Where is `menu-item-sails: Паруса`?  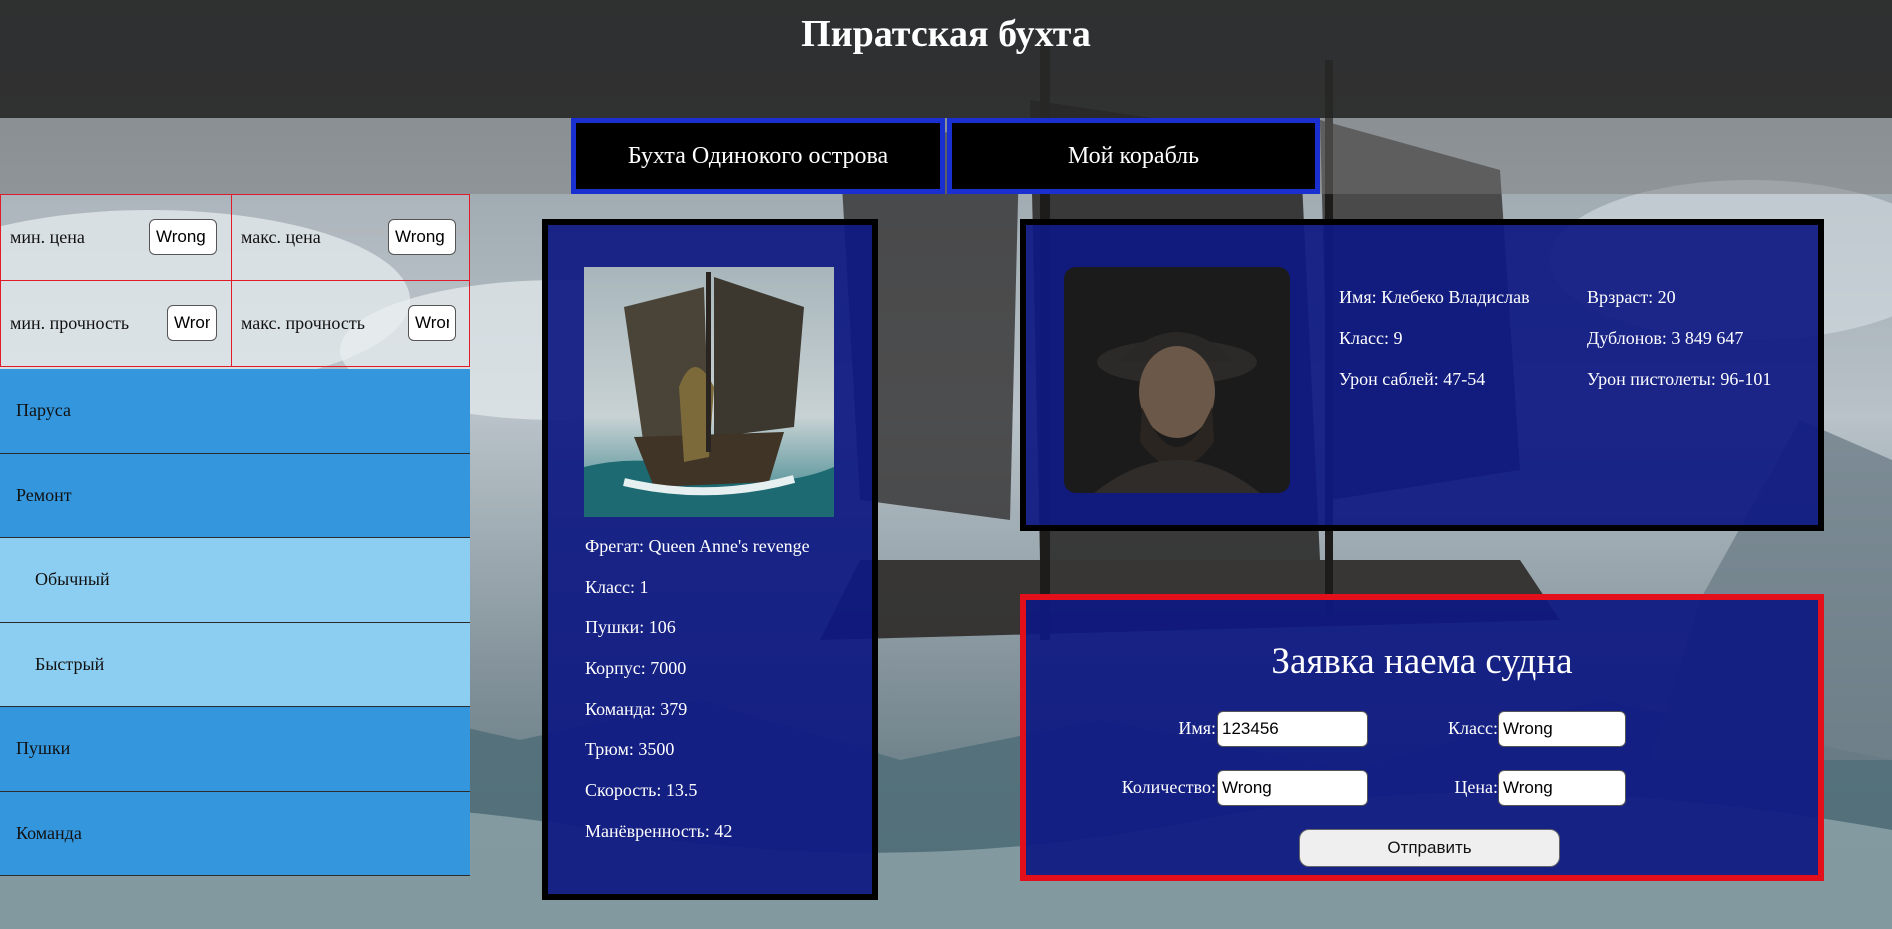
menu-item-sails: Паруса is located at coordinates (235, 411).